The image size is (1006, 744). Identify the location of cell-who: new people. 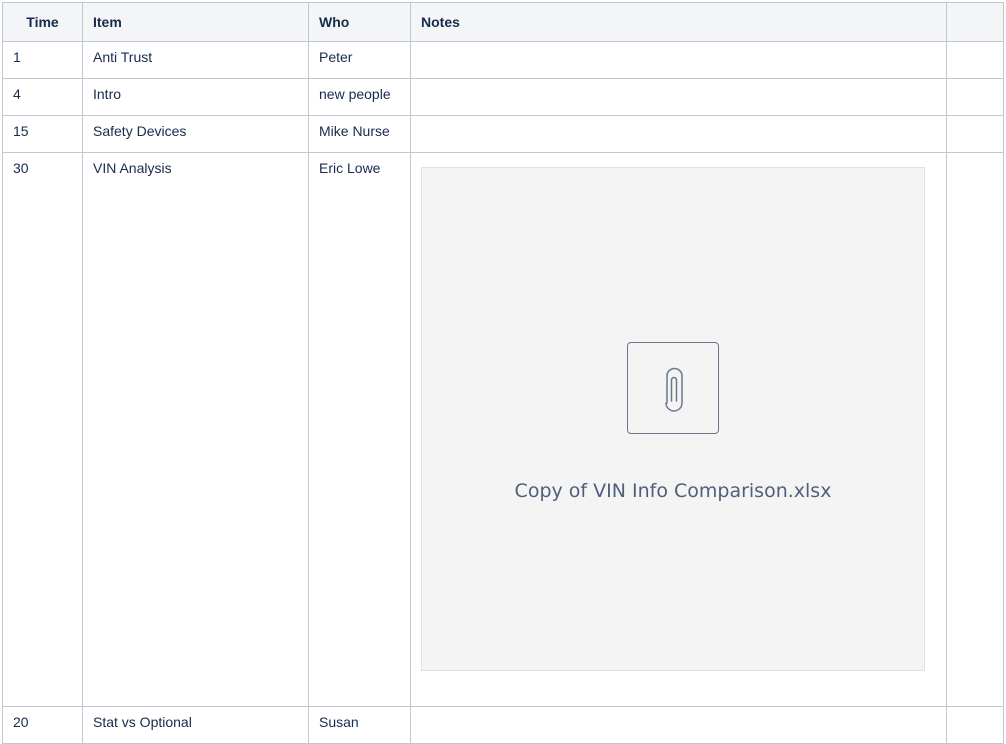
(359, 97).